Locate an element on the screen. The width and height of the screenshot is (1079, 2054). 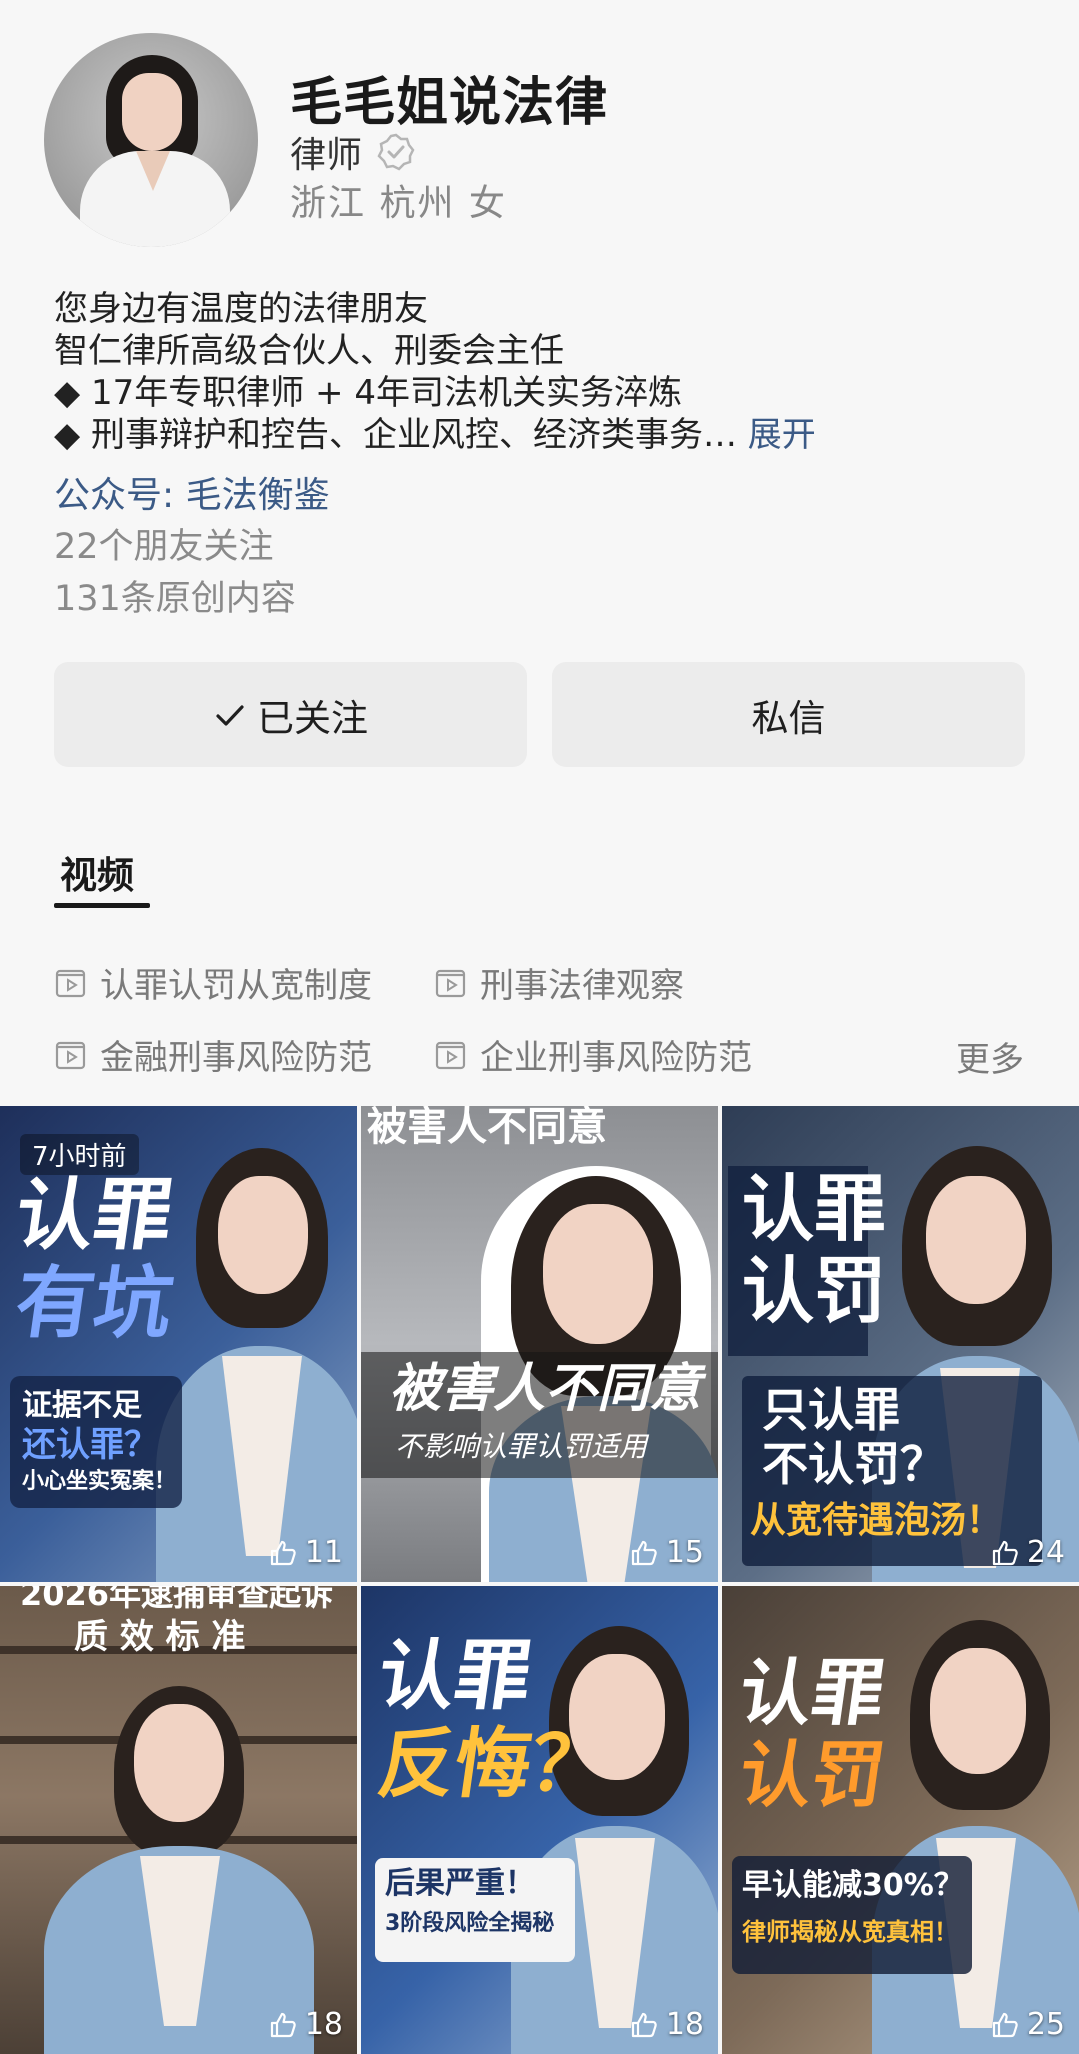
video-caption: 有坑 is located at coordinates (94, 1304).